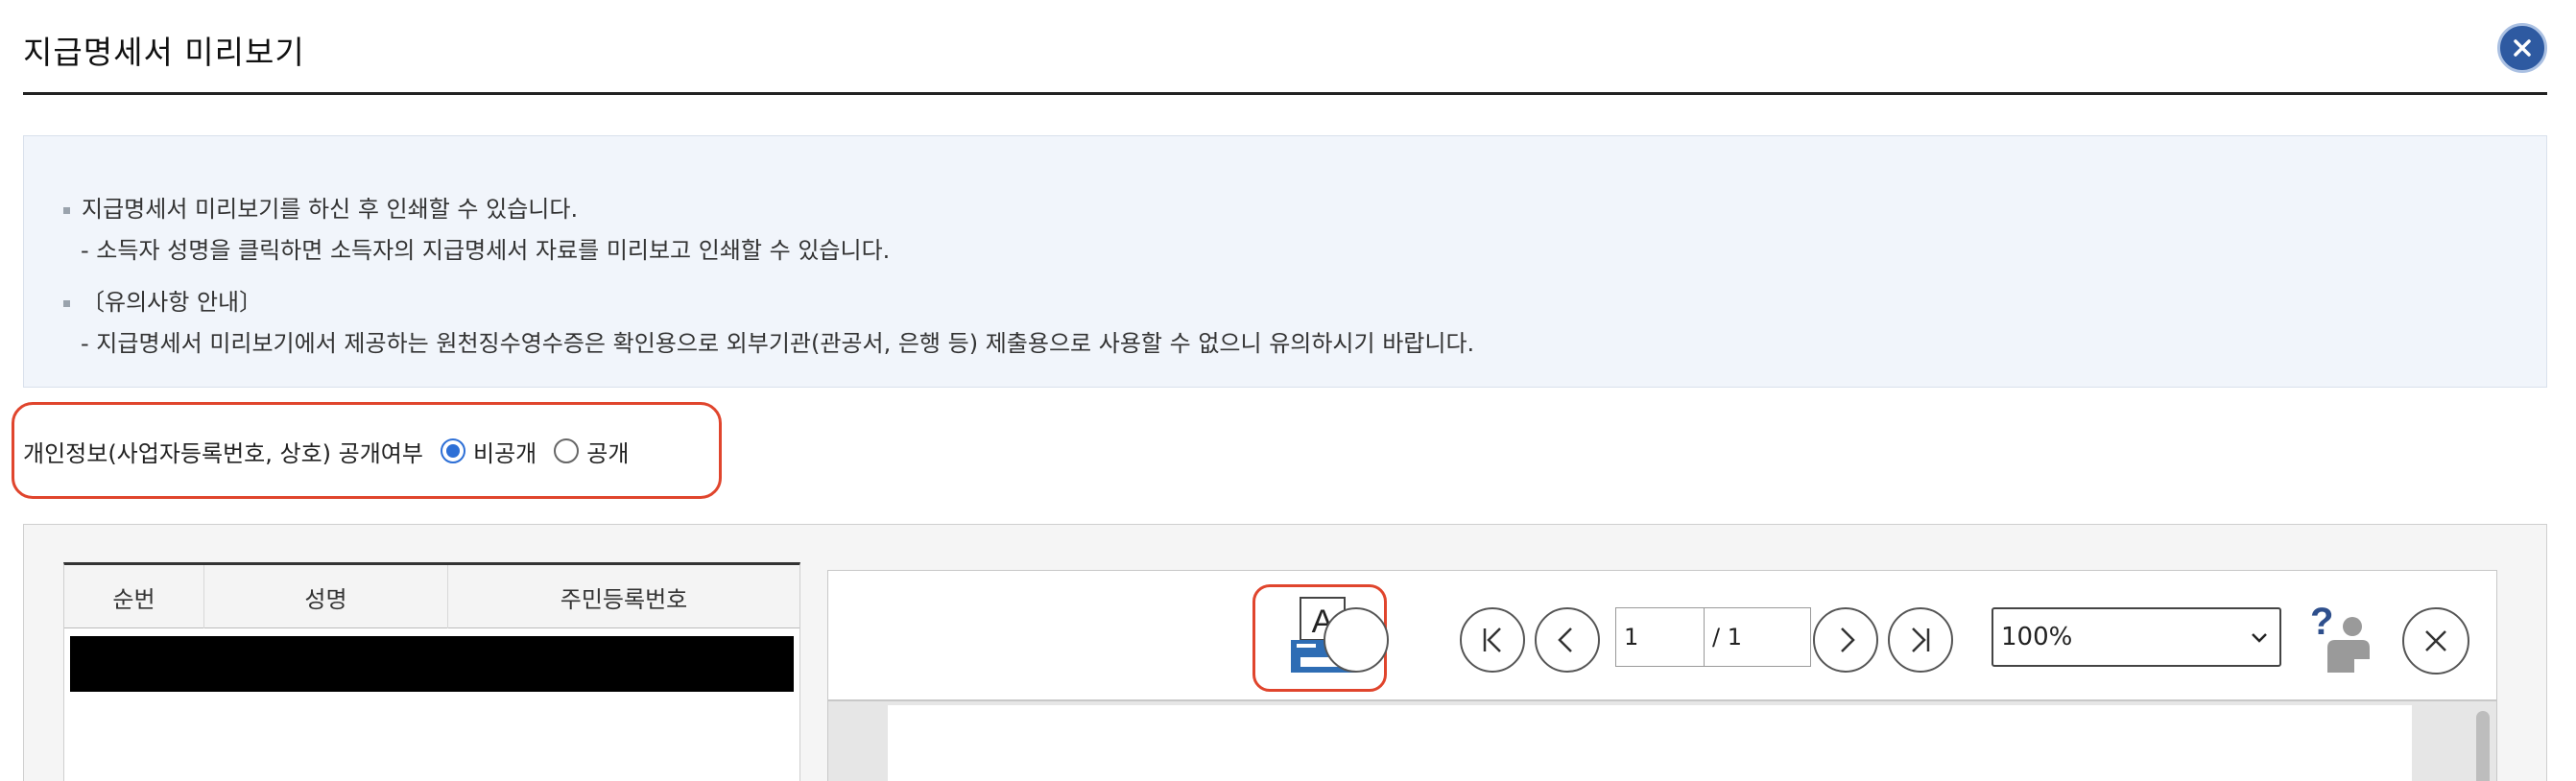  What do you see at coordinates (1565, 639) in the screenshot?
I see `prev-page-icon` at bounding box center [1565, 639].